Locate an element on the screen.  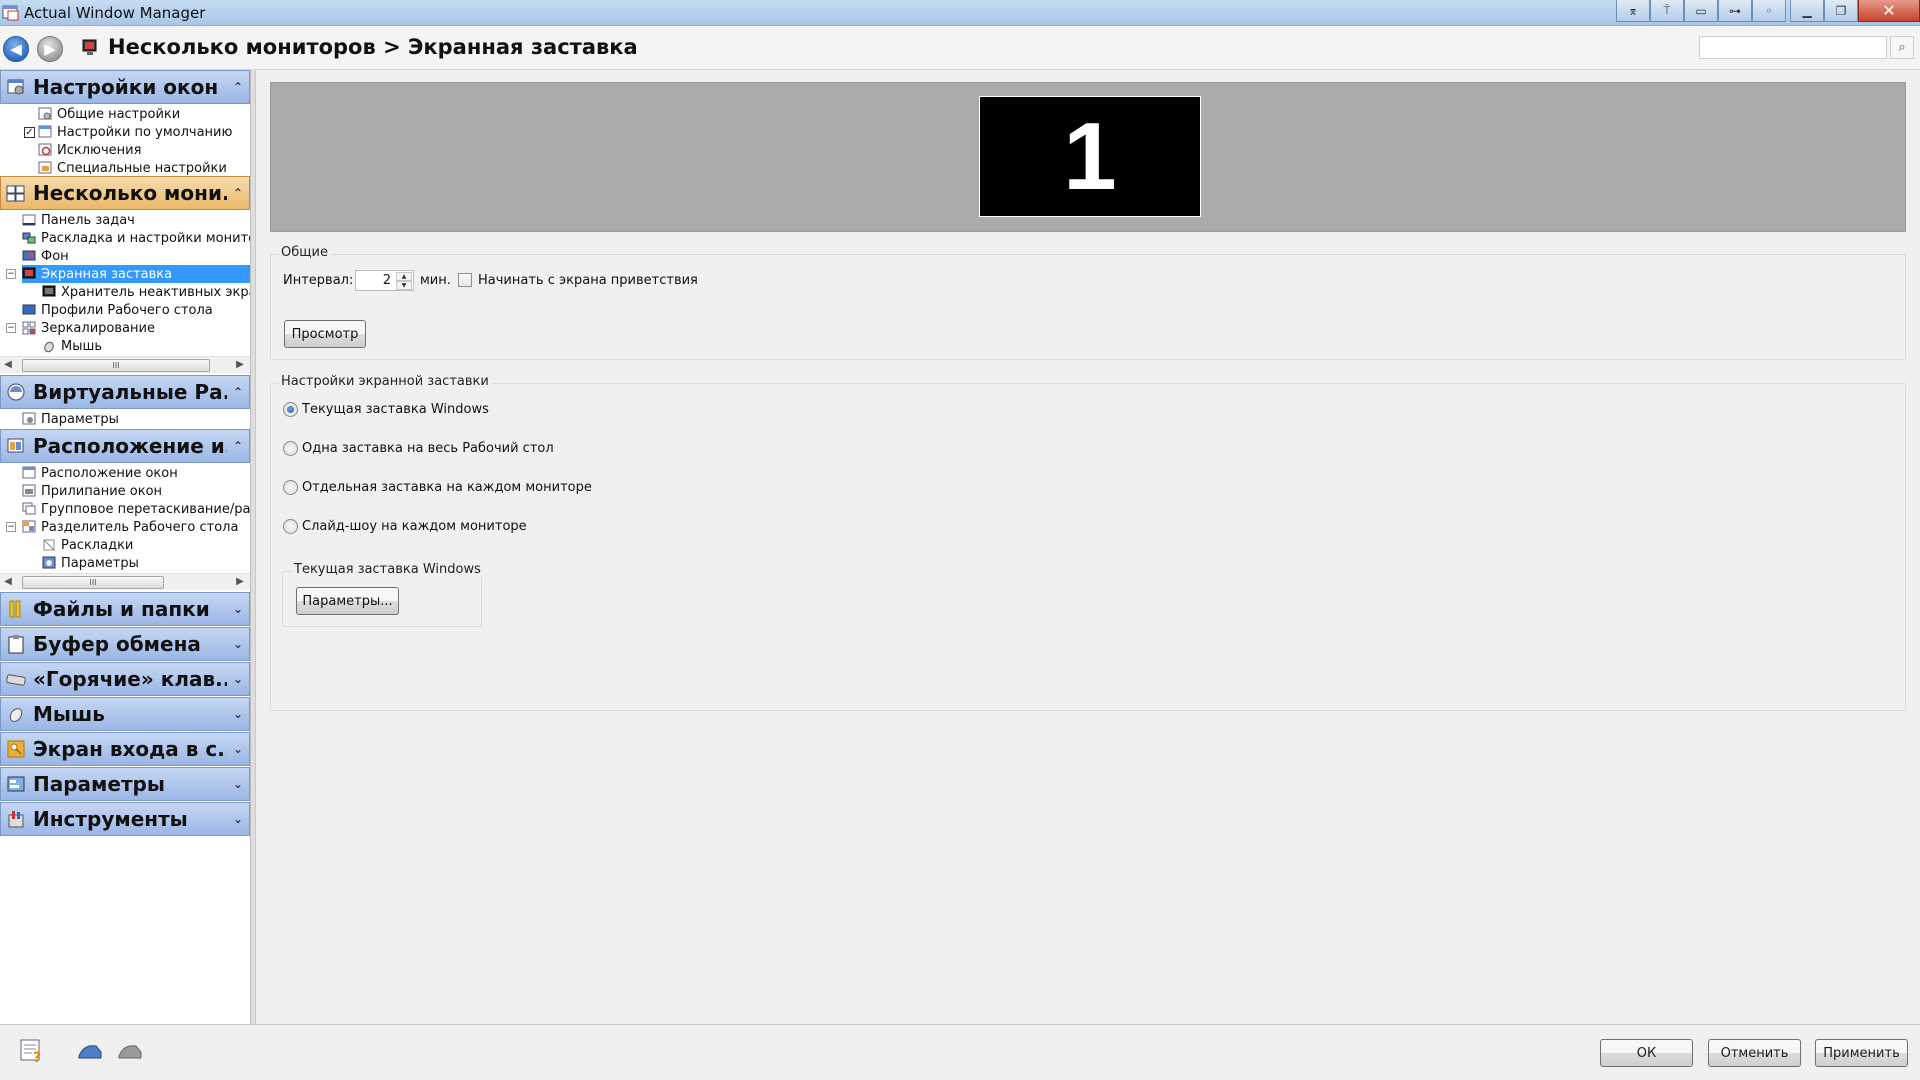
minimize-to-tray-icon: ◦ is located at coordinates (1769, 11).